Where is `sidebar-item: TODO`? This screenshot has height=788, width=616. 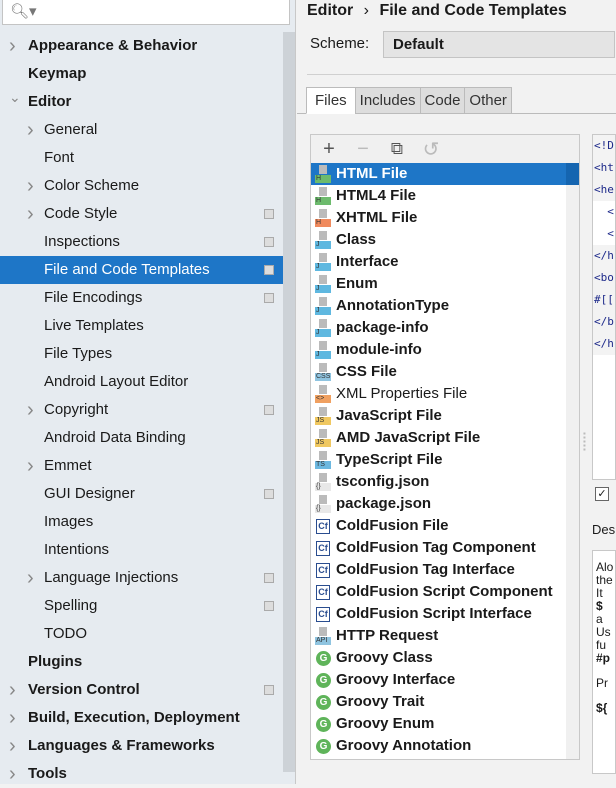
sidebar-item: TODO is located at coordinates (141, 634).